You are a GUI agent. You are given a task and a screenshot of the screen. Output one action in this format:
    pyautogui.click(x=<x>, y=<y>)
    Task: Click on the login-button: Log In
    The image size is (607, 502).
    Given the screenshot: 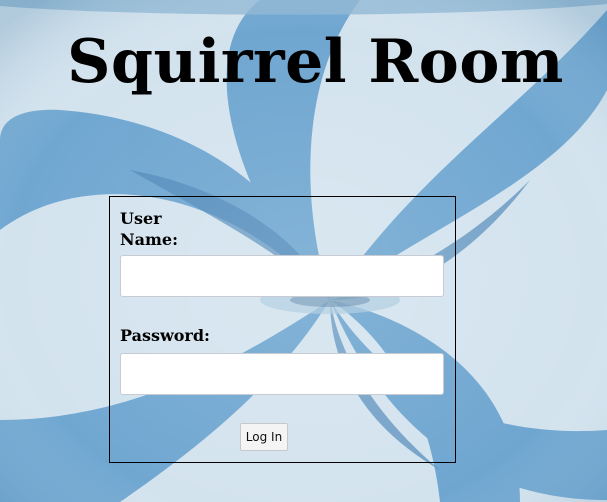 What is the action you would take?
    pyautogui.click(x=264, y=437)
    